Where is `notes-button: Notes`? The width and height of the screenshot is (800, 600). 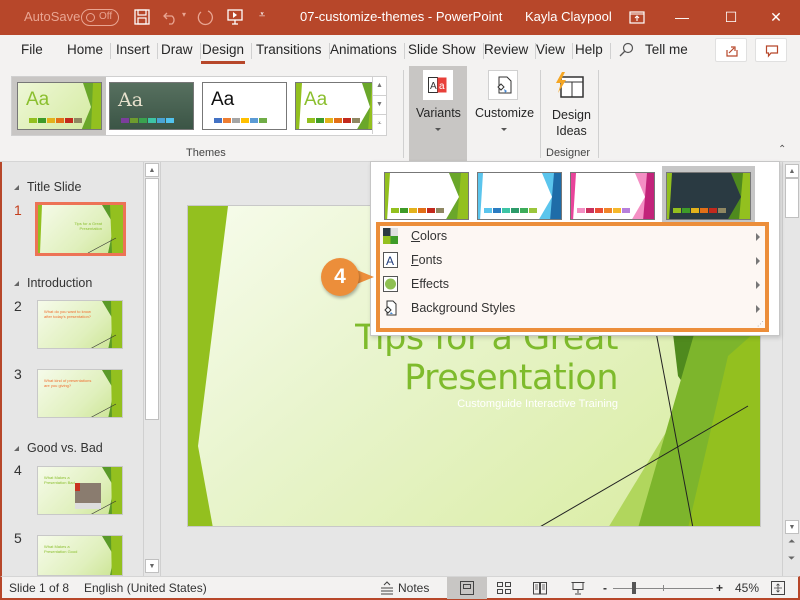
notes-button: Notes is located at coordinates (413, 588).